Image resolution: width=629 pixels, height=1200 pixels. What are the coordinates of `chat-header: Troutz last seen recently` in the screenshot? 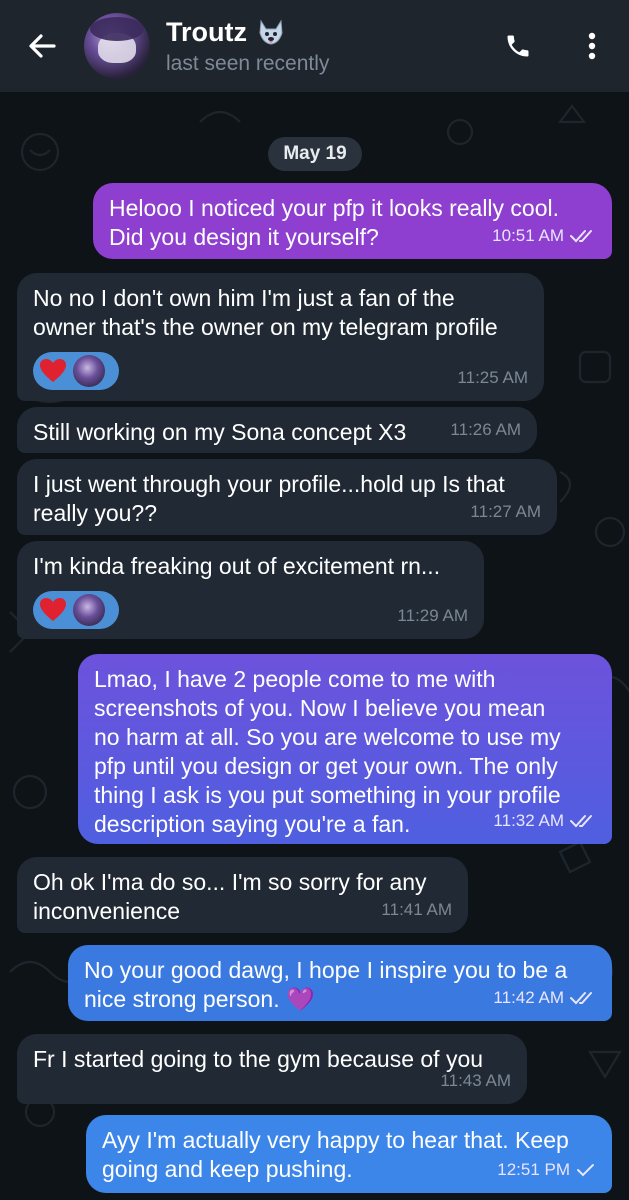 It's located at (314, 46).